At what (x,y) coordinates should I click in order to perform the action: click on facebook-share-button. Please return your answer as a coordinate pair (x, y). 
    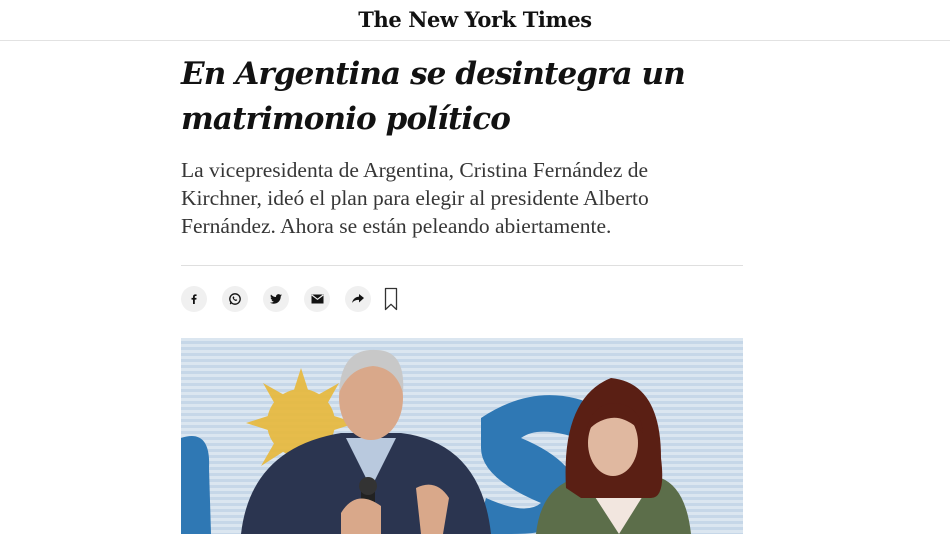
    Looking at the image, I should click on (194, 299).